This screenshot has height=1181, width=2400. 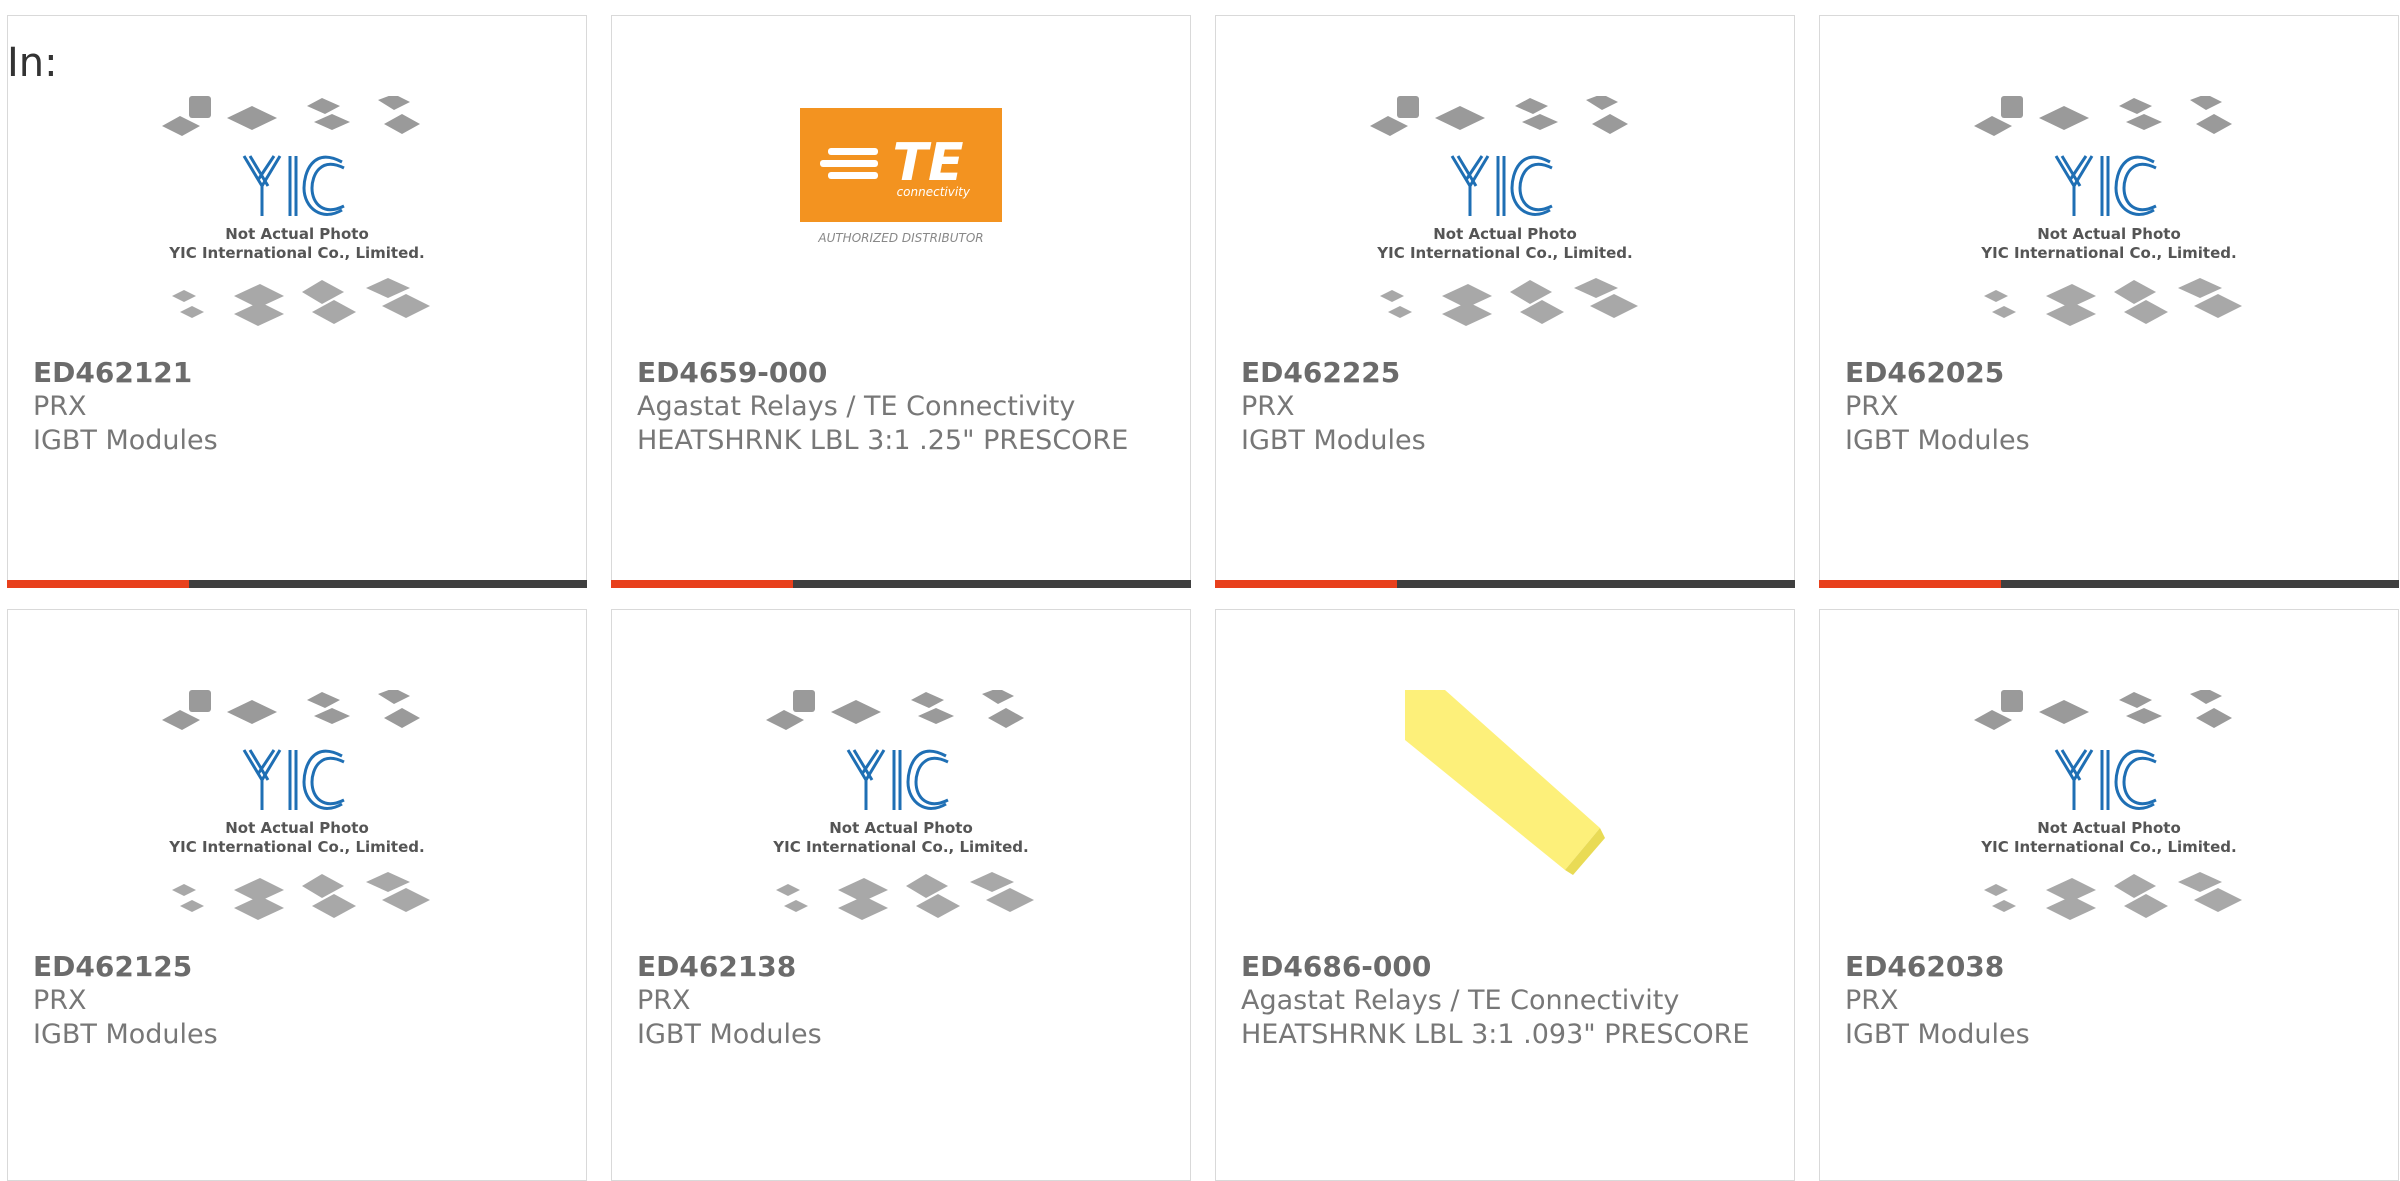 What do you see at coordinates (928, 163) in the screenshot?
I see `te-logo-brand: TE` at bounding box center [928, 163].